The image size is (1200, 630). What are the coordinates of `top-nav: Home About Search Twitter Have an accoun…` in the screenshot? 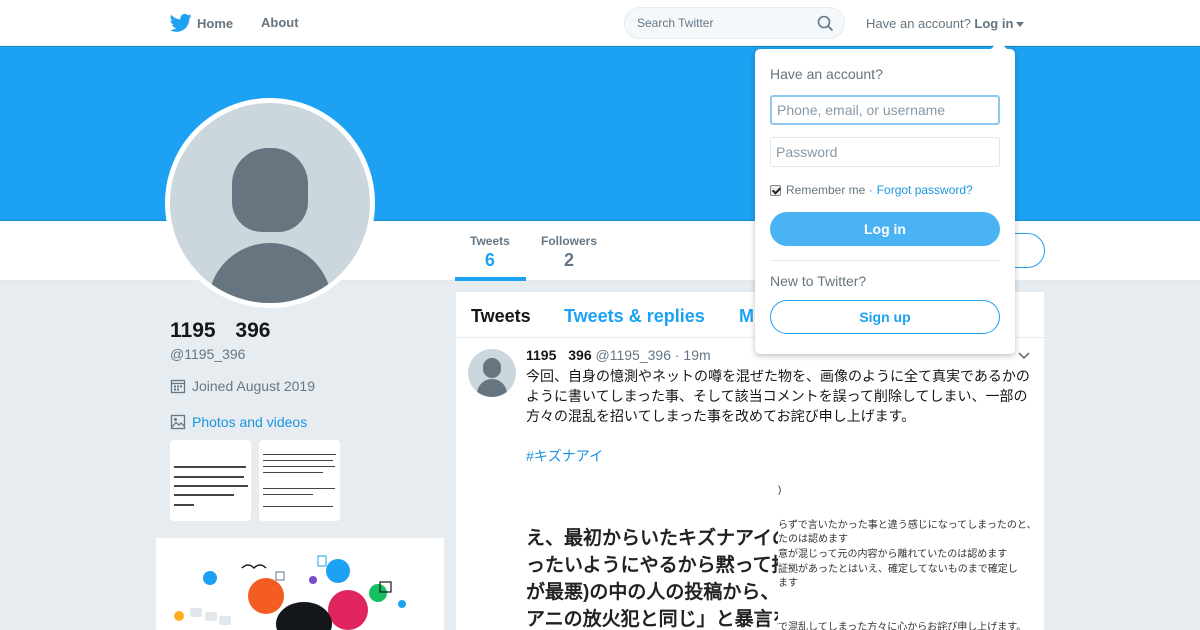 It's located at (600, 23).